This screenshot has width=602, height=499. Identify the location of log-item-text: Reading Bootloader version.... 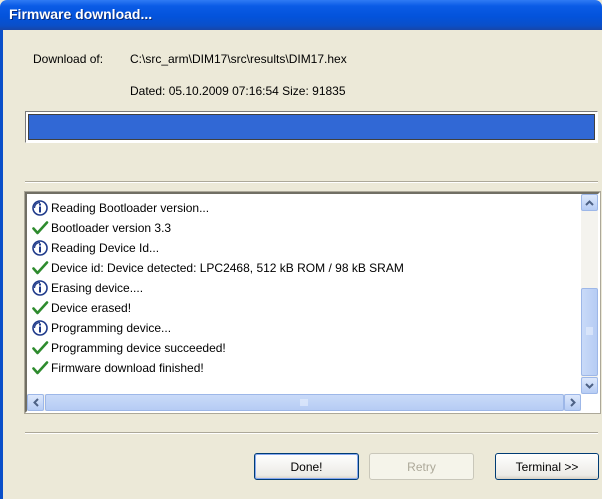
(130, 208).